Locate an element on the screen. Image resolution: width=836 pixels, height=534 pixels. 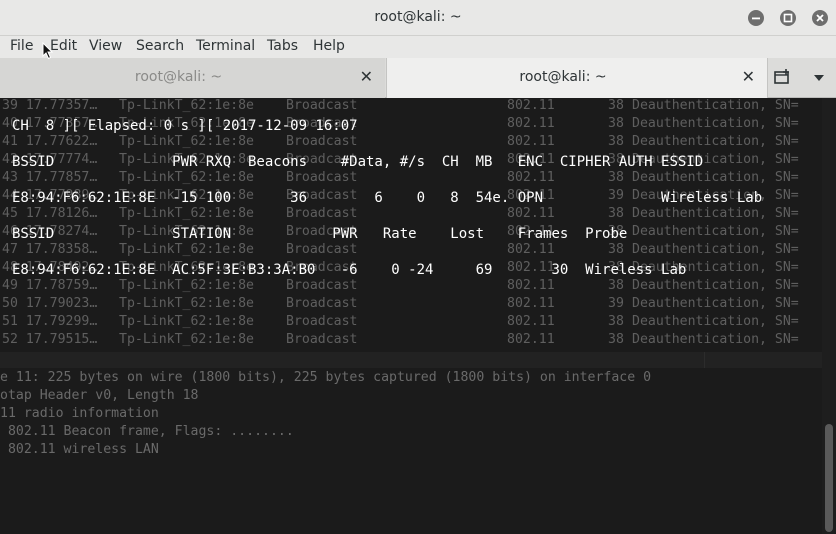
menu-terminal: Terminal is located at coordinates (225, 46).